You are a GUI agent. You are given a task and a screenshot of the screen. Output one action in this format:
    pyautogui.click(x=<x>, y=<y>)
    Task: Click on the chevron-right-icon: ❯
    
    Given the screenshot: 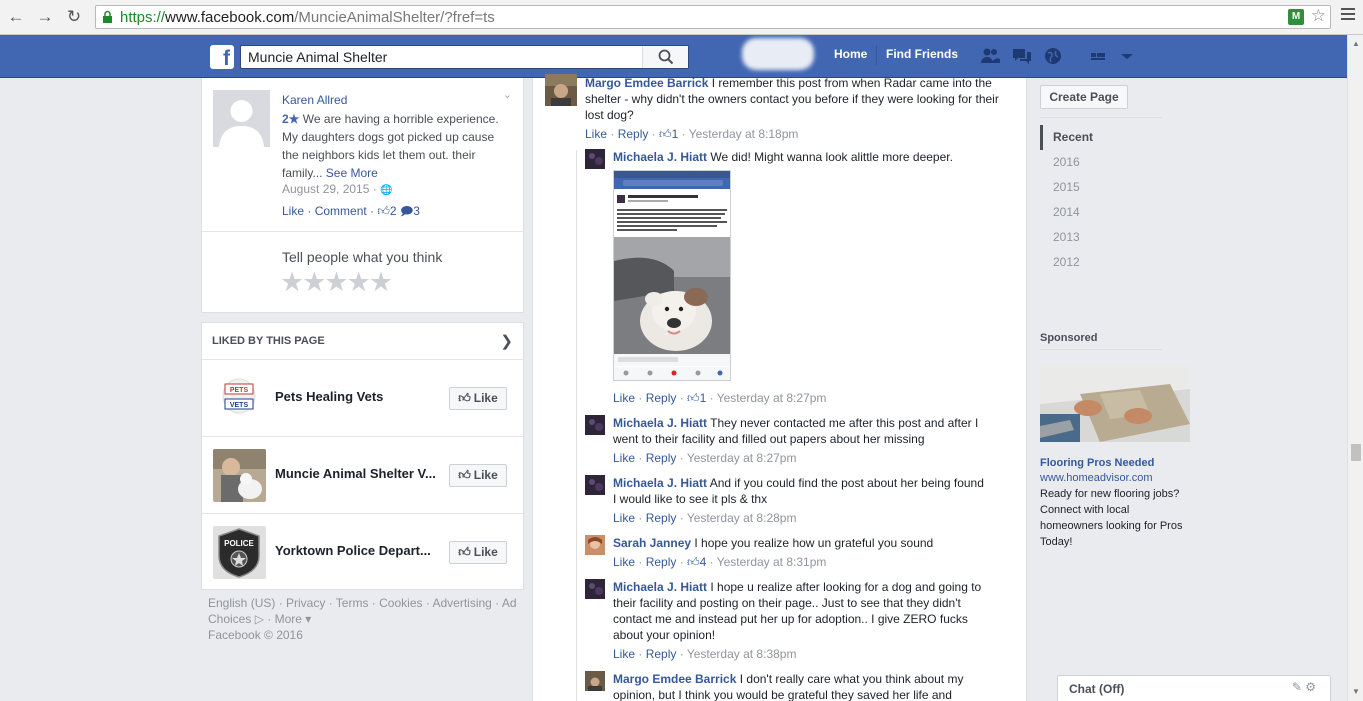 What is the action you would take?
    pyautogui.click(x=506, y=341)
    